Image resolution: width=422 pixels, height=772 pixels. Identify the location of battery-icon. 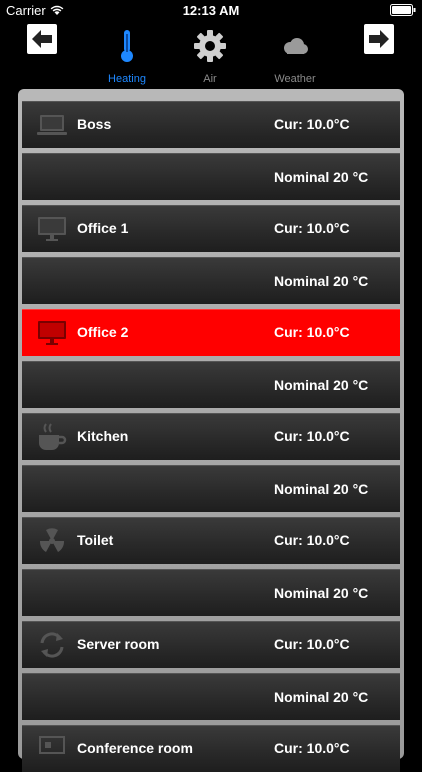
(403, 10).